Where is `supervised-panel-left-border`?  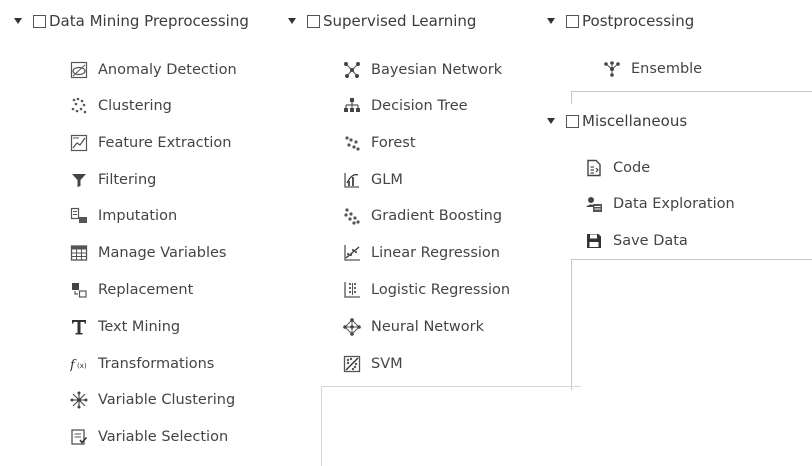
supervised-panel-left-border is located at coordinates (321, 426).